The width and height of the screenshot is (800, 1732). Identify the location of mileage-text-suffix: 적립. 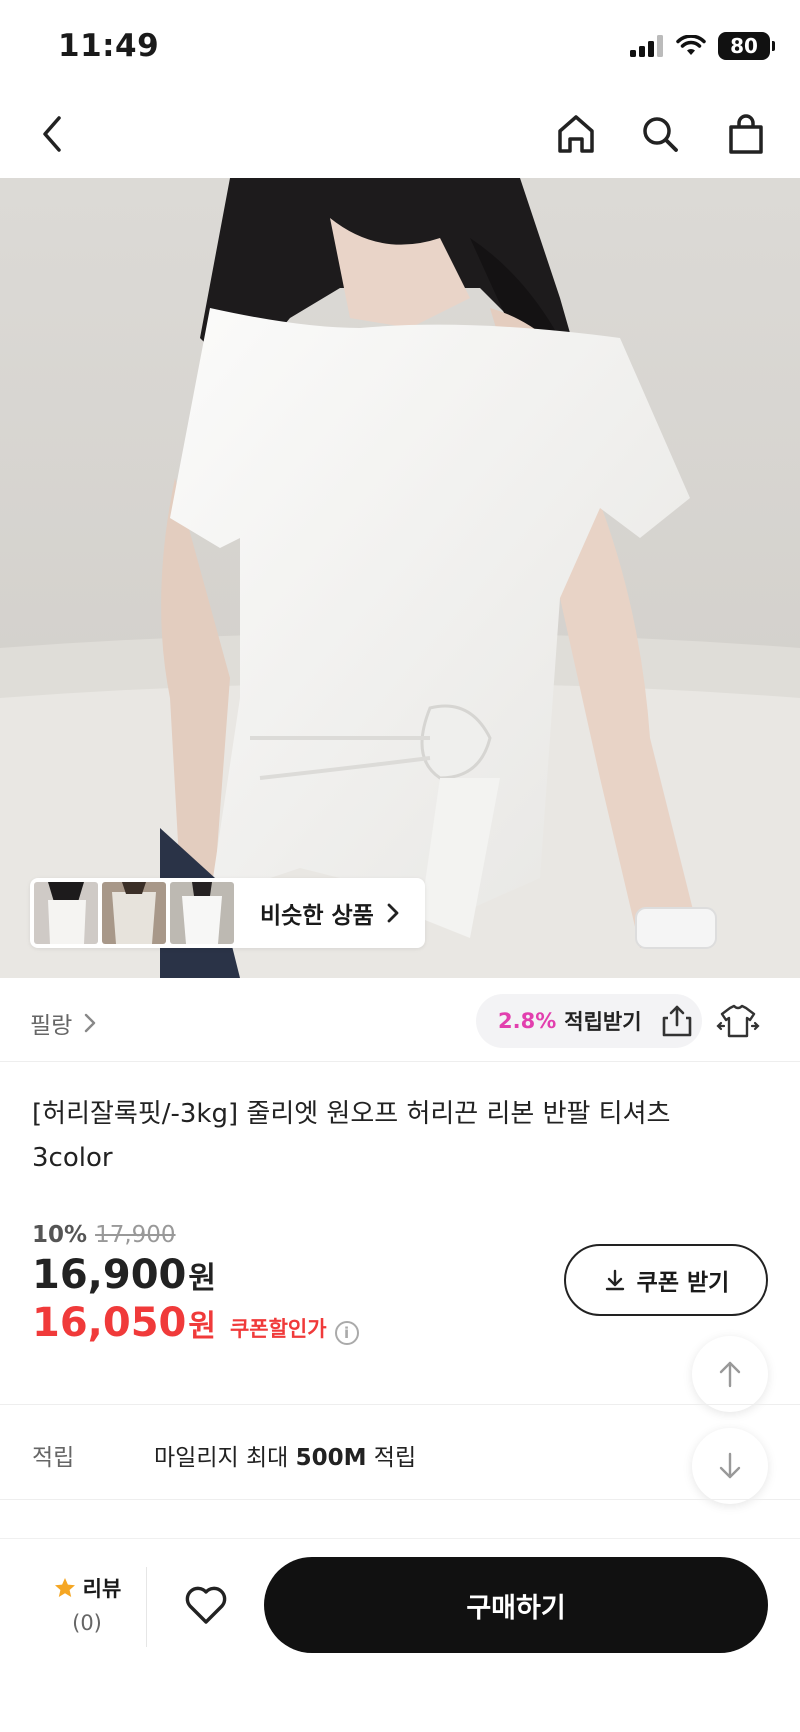
(391, 1458).